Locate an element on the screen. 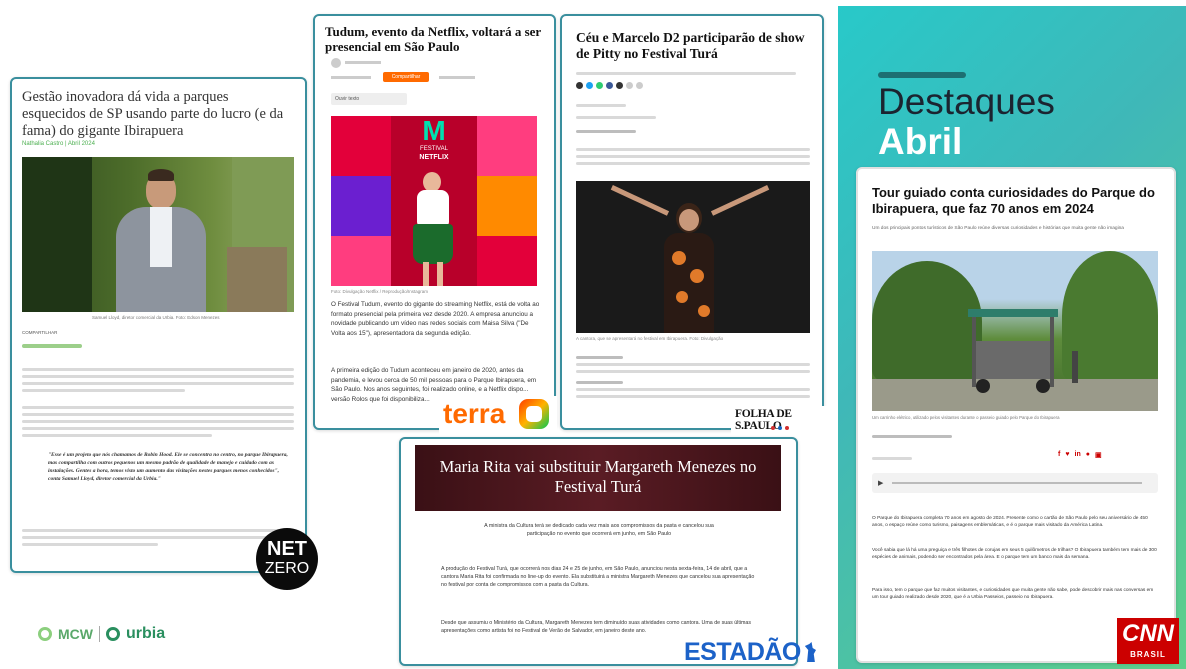 Image resolution: width=1186 pixels, height=669 pixels. panel-subheading: Abril is located at coordinates (920, 141).